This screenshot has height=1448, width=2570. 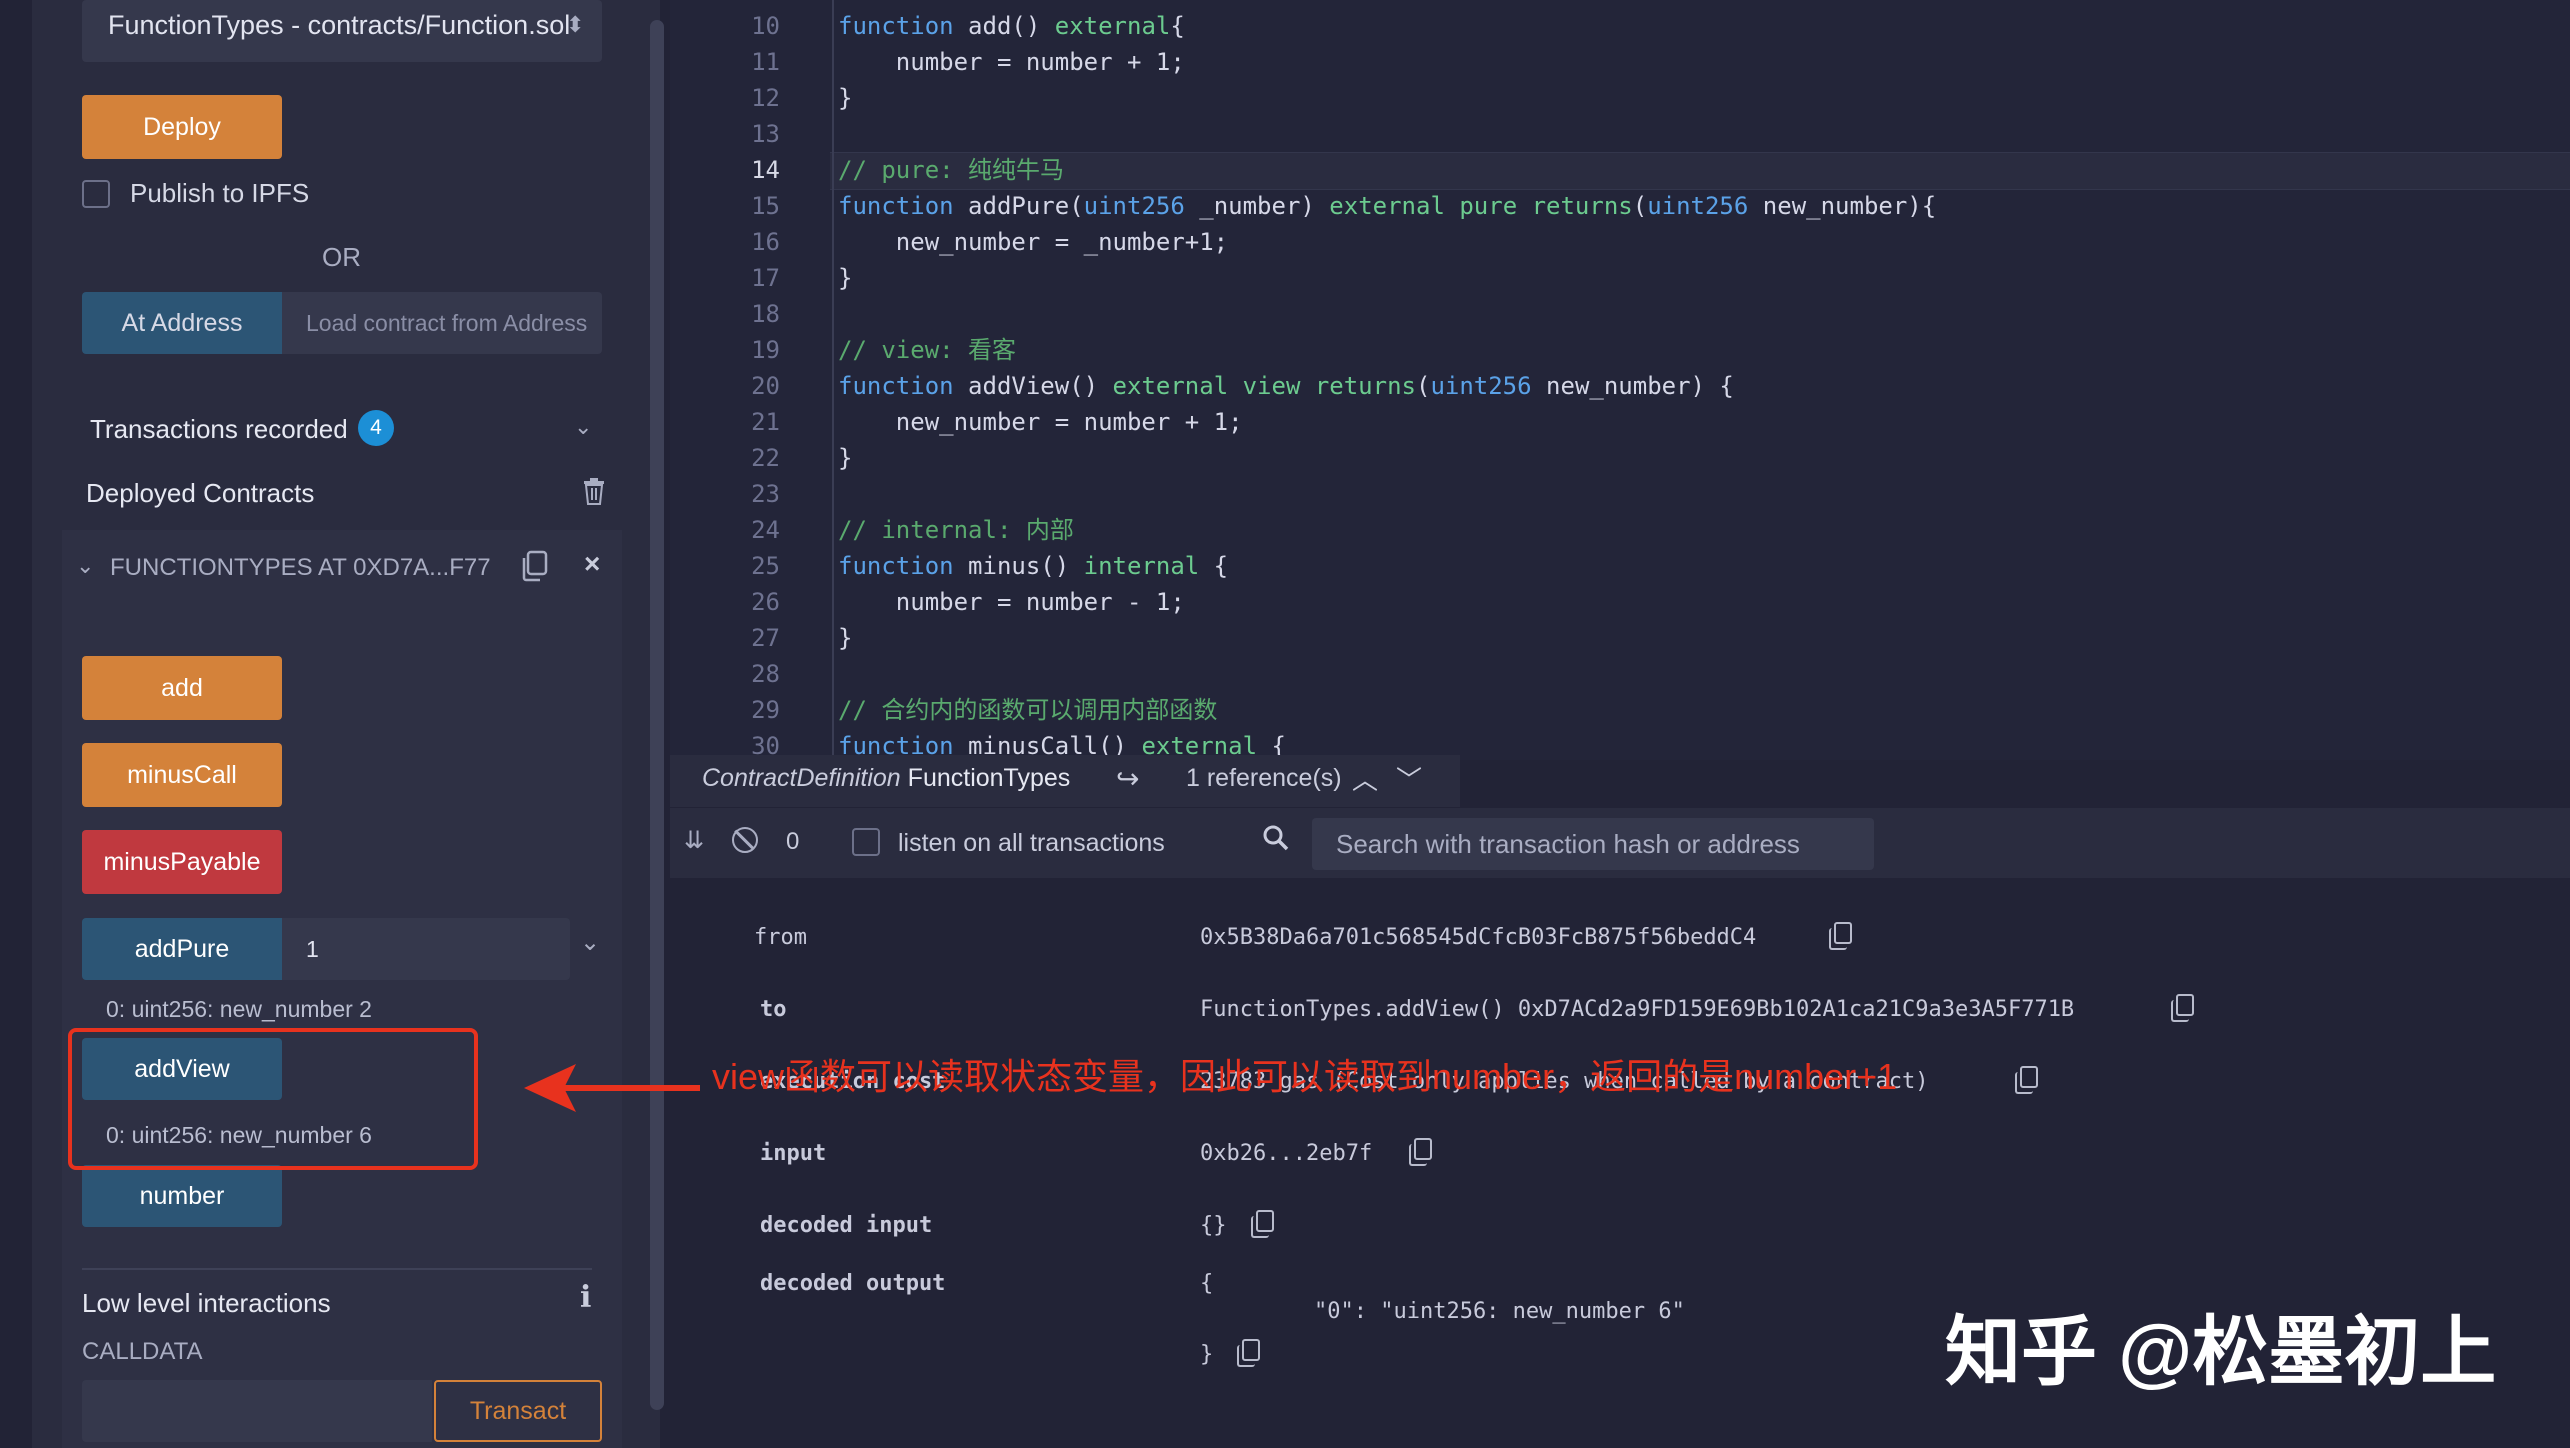 What do you see at coordinates (142, 1351) in the screenshot?
I see `calldata-label: CALLDATA` at bounding box center [142, 1351].